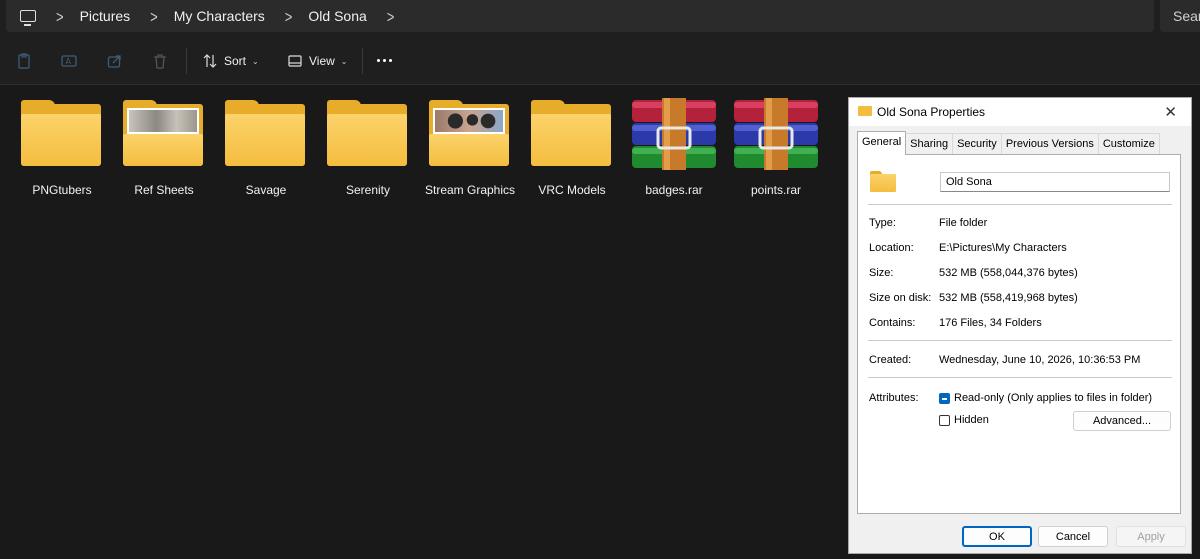 This screenshot has width=1200, height=559. Describe the element at coordinates (105, 16) in the screenshot. I see `breadcrumb-pictures: Pictures` at that location.